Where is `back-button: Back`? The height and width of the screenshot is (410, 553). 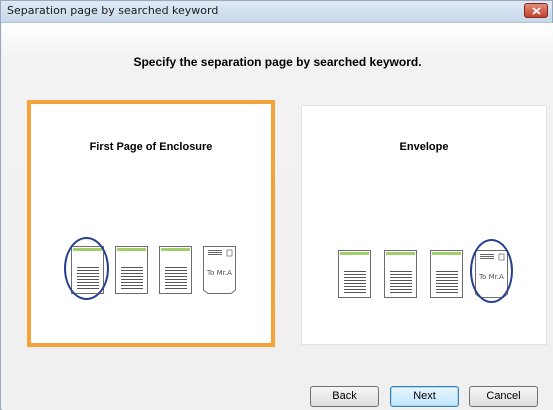
back-button: Back is located at coordinates (344, 396).